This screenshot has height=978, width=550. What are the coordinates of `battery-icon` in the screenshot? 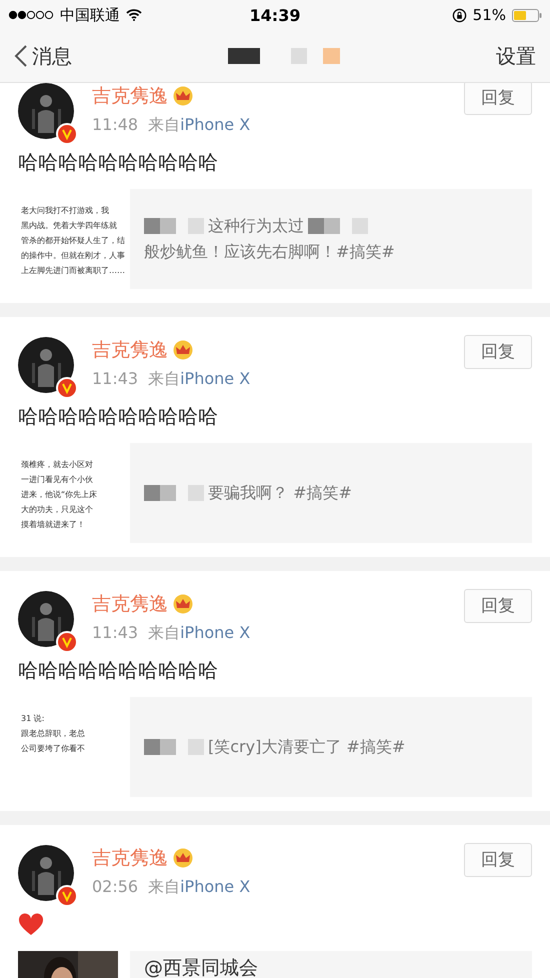 It's located at (527, 15).